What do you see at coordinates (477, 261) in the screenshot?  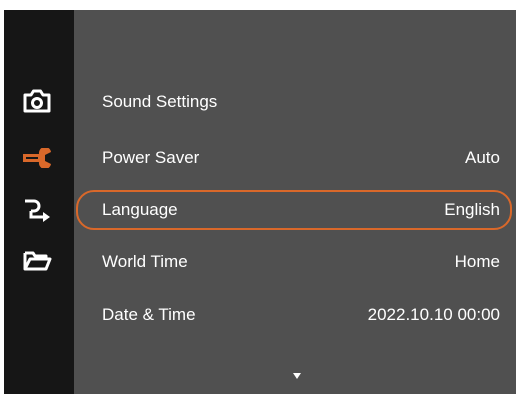 I see `menu-item-value: Home` at bounding box center [477, 261].